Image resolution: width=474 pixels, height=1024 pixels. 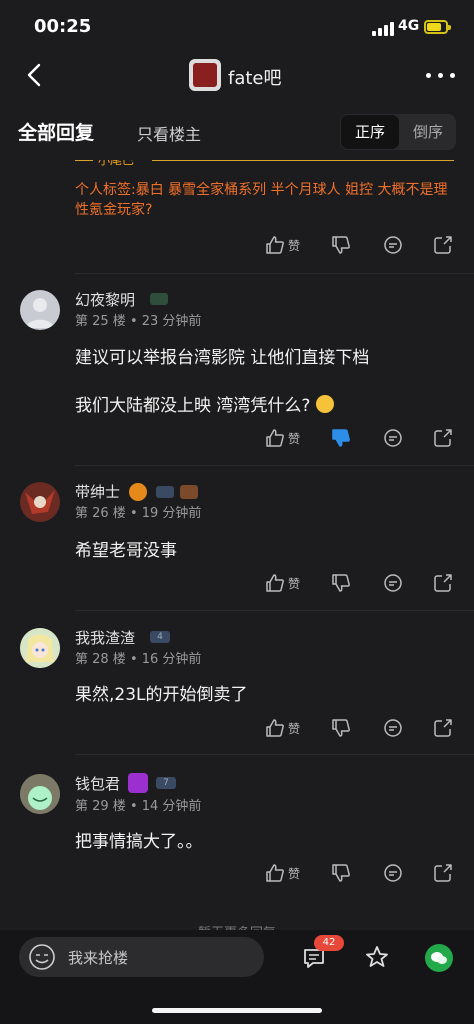 I want to click on post-actions: 赞, so click(x=359, y=245).